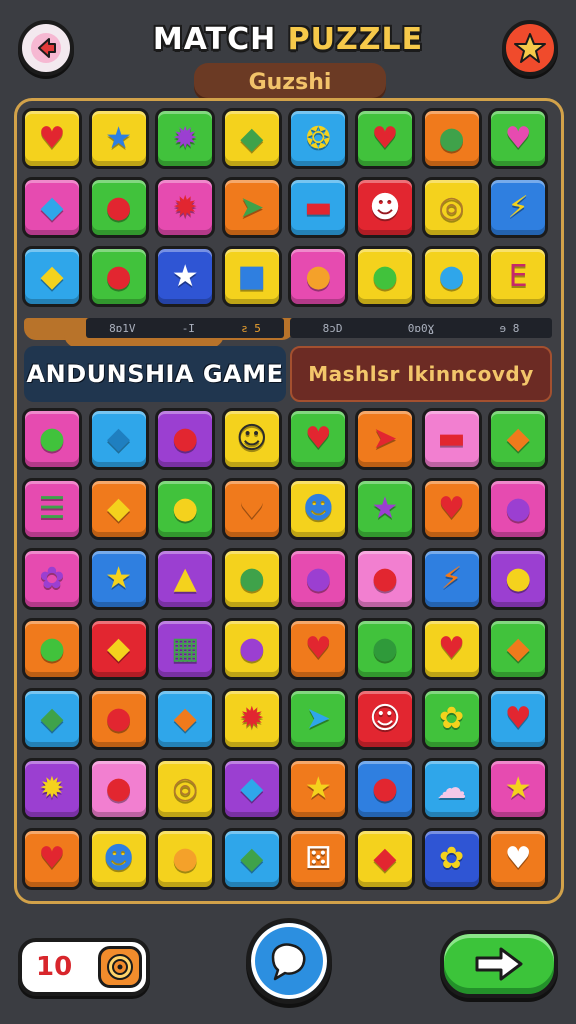 This screenshot has width=576, height=1024. I want to click on tile-list: ☰, so click(52, 509).